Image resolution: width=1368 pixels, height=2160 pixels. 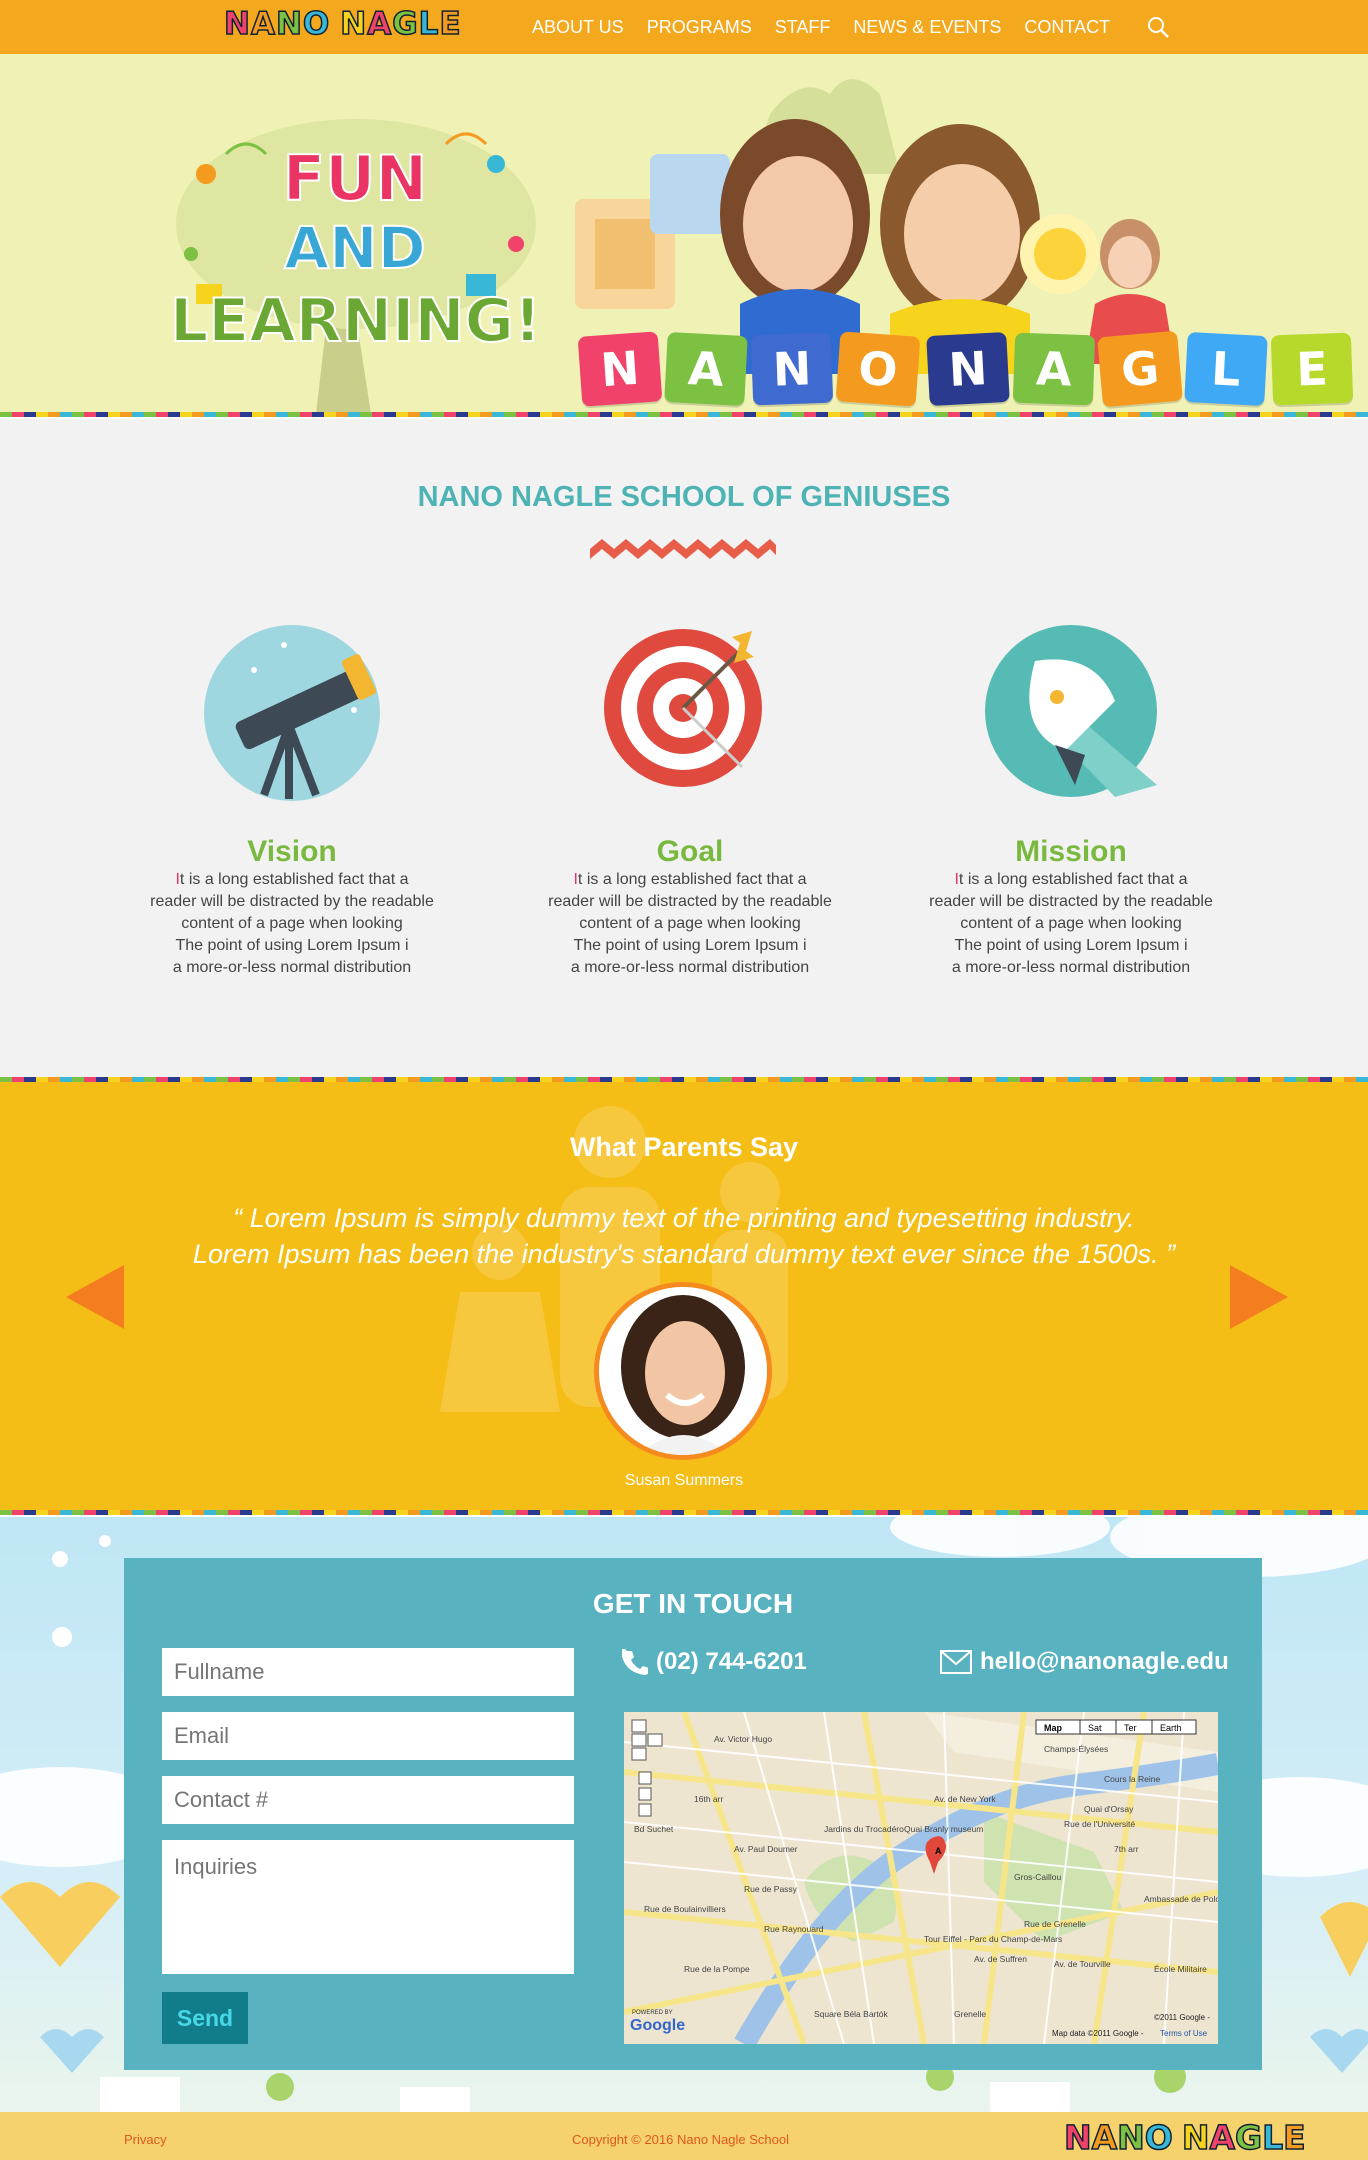 I want to click on phone-icon, so click(x=635, y=1662).